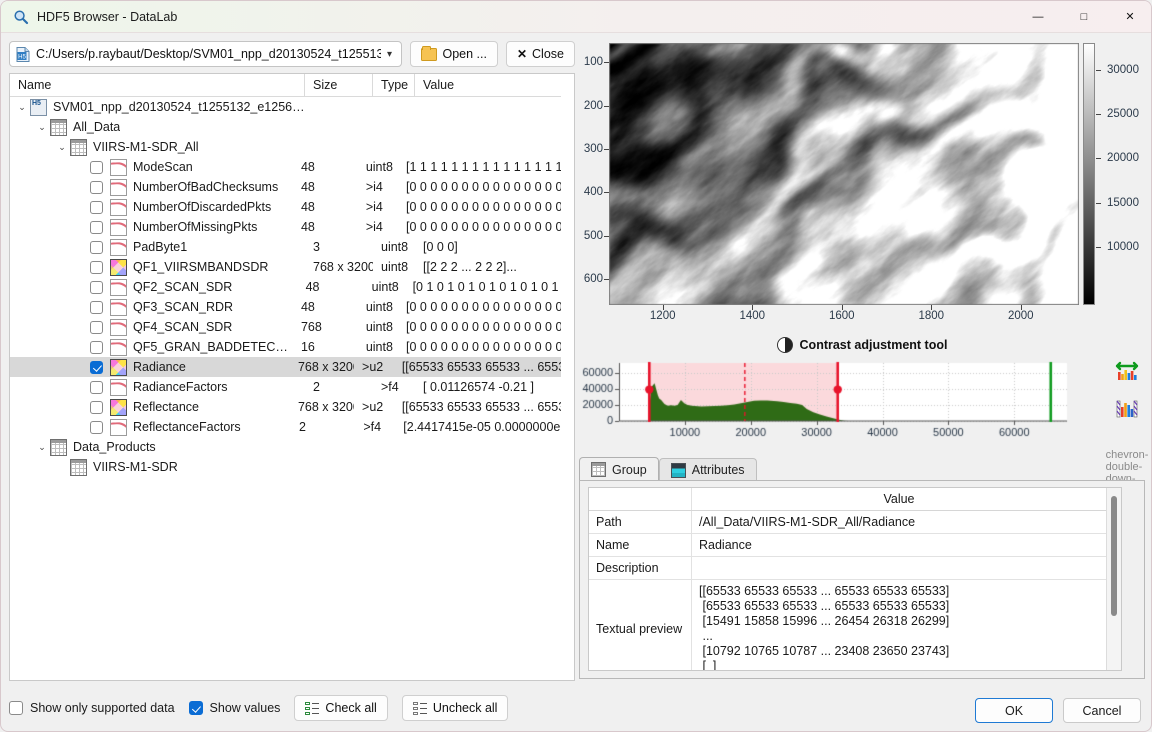  What do you see at coordinates (307, 187) in the screenshot?
I see `tree-item-size-cell: 48` at bounding box center [307, 187].